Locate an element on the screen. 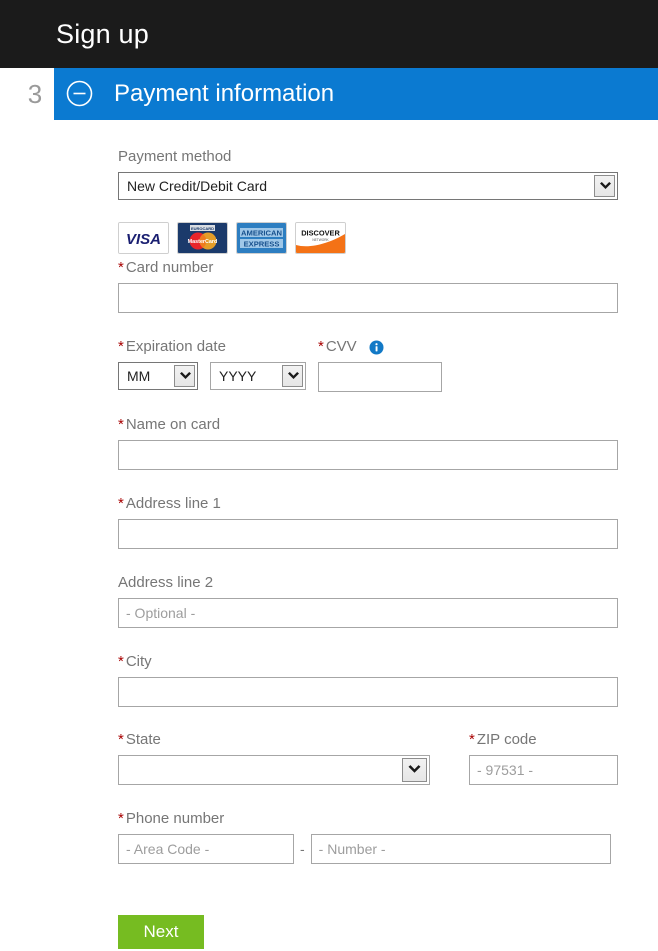 The width and height of the screenshot is (658, 951). cvv-label: * CVV is located at coordinates (380, 347).